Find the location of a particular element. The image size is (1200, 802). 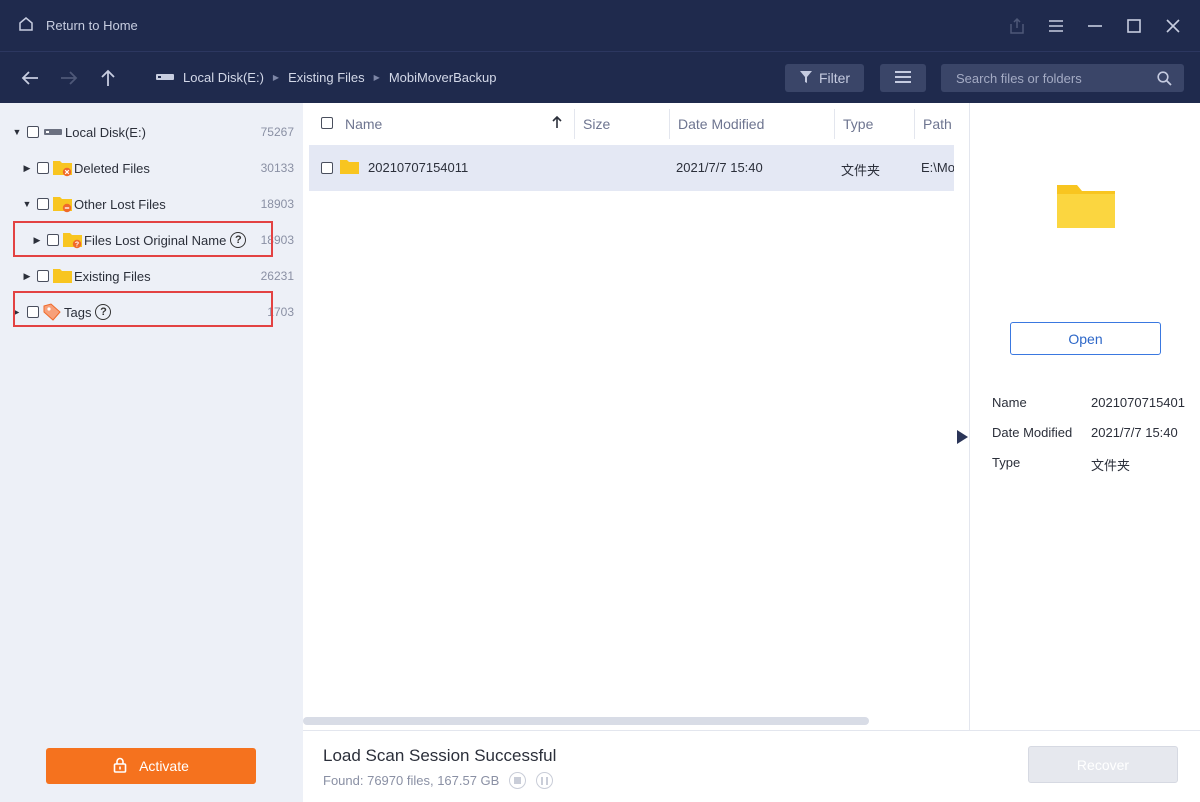

window-controls is located at coordinates (1094, 26).